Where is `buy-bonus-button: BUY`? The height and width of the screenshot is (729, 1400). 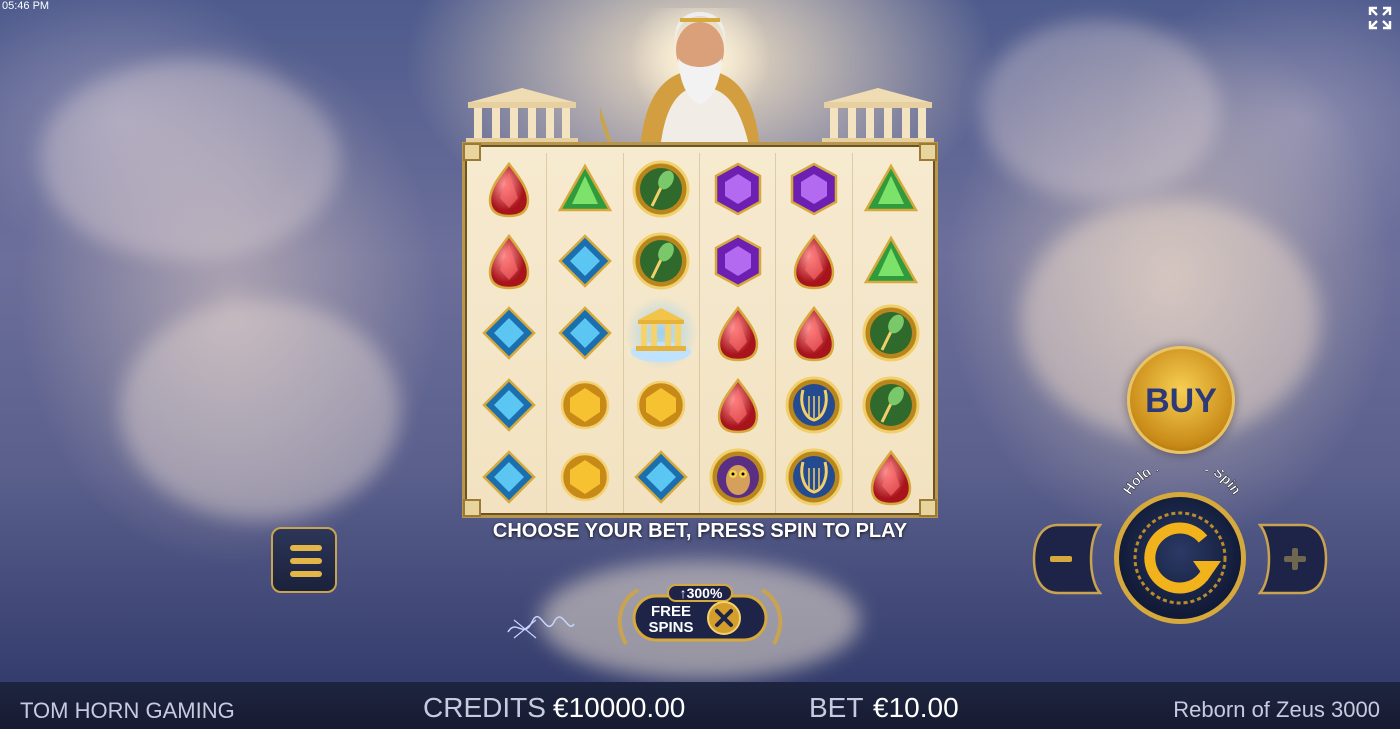 buy-bonus-button: BUY is located at coordinates (1181, 400).